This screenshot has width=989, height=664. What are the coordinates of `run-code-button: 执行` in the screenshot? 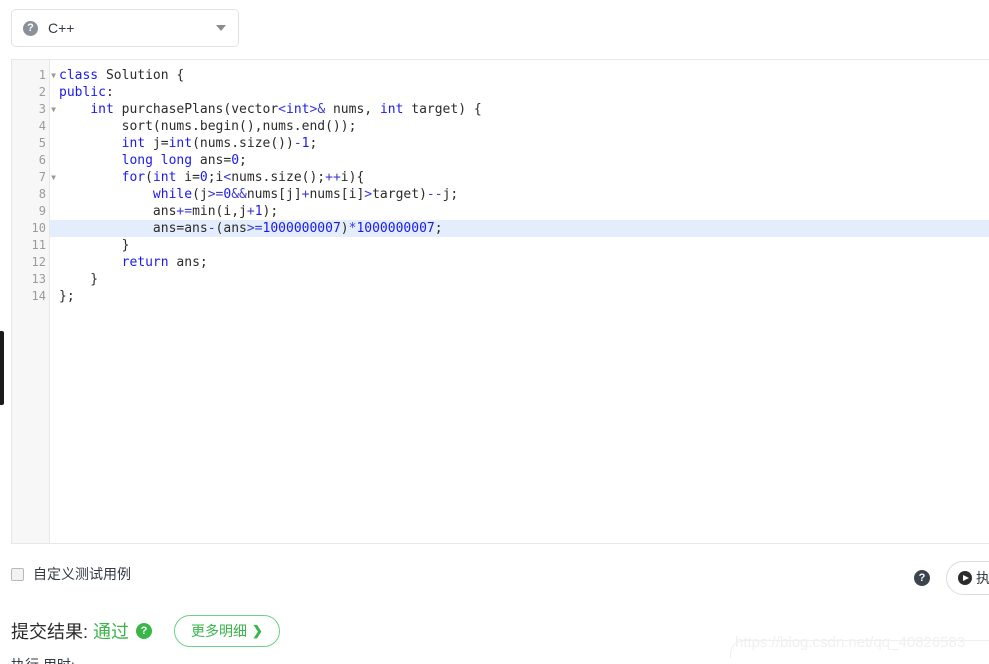 It's located at (967, 578).